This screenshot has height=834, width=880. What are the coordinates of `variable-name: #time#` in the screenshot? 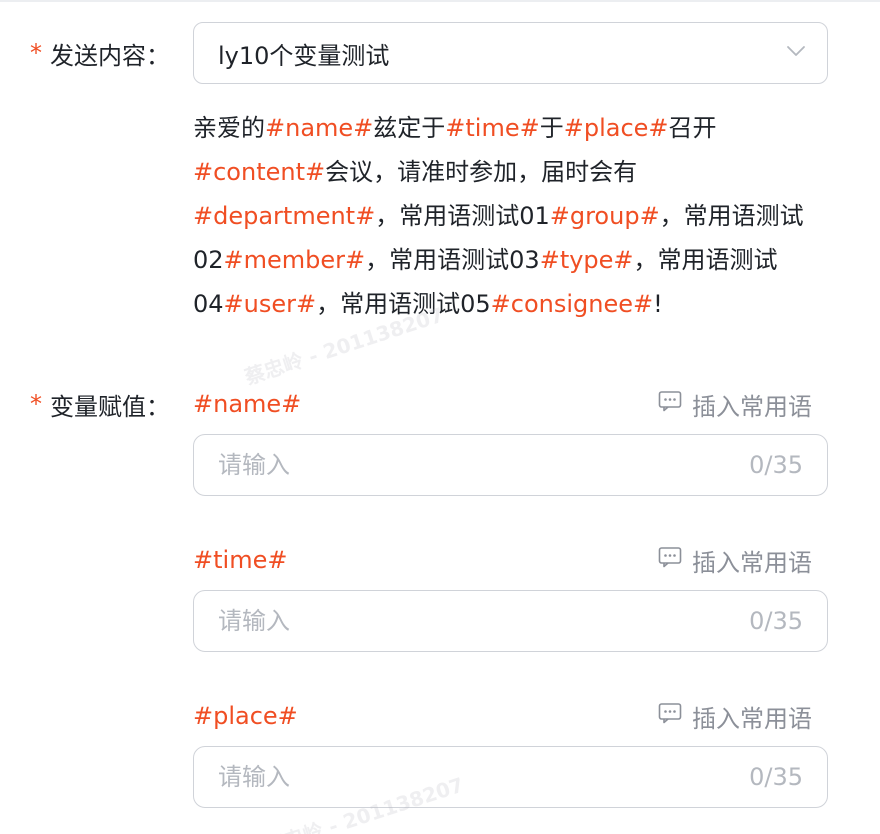 It's located at (240, 560).